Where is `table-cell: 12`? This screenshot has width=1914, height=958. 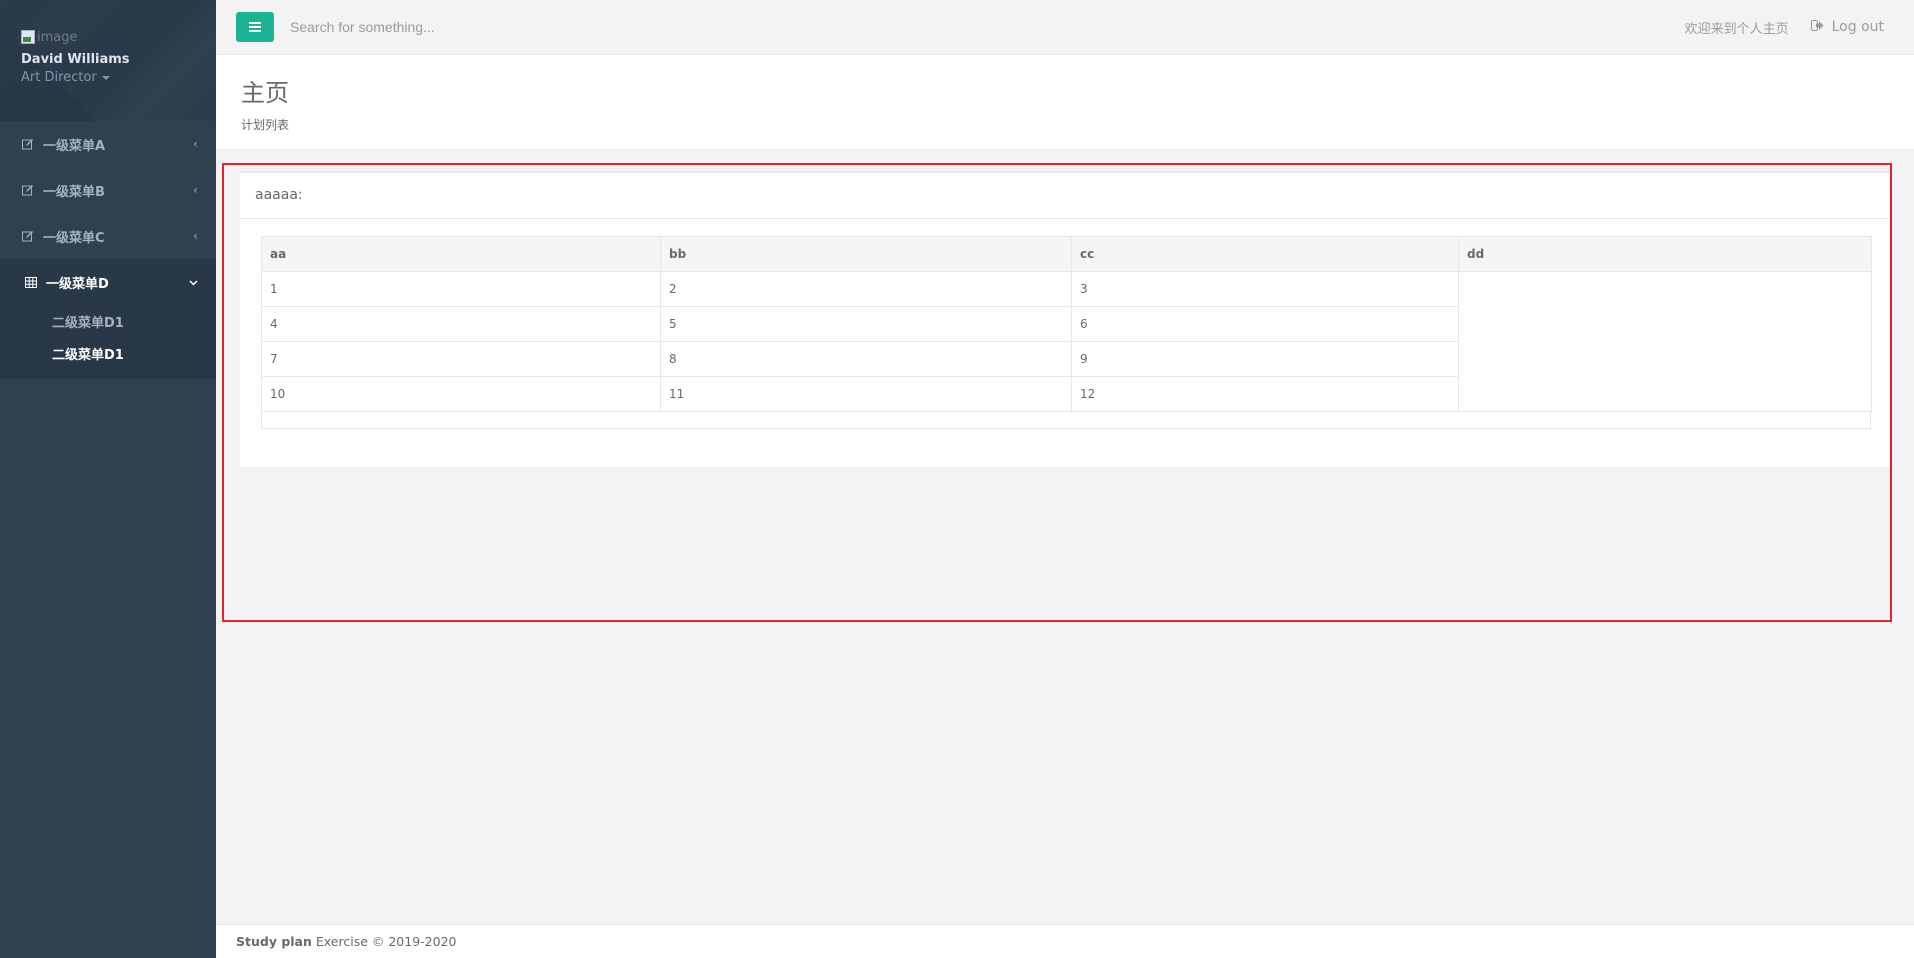 table-cell: 12 is located at coordinates (1265, 394).